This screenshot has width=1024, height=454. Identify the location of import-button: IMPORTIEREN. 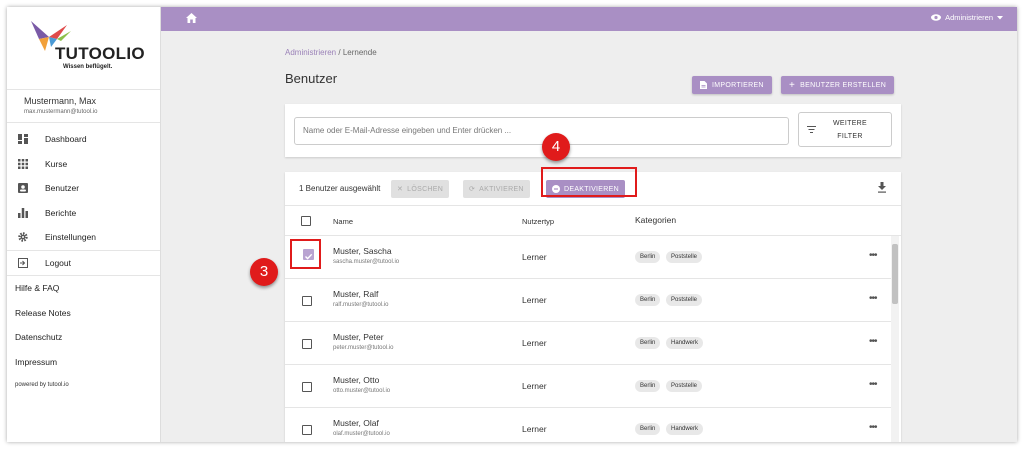
(732, 85).